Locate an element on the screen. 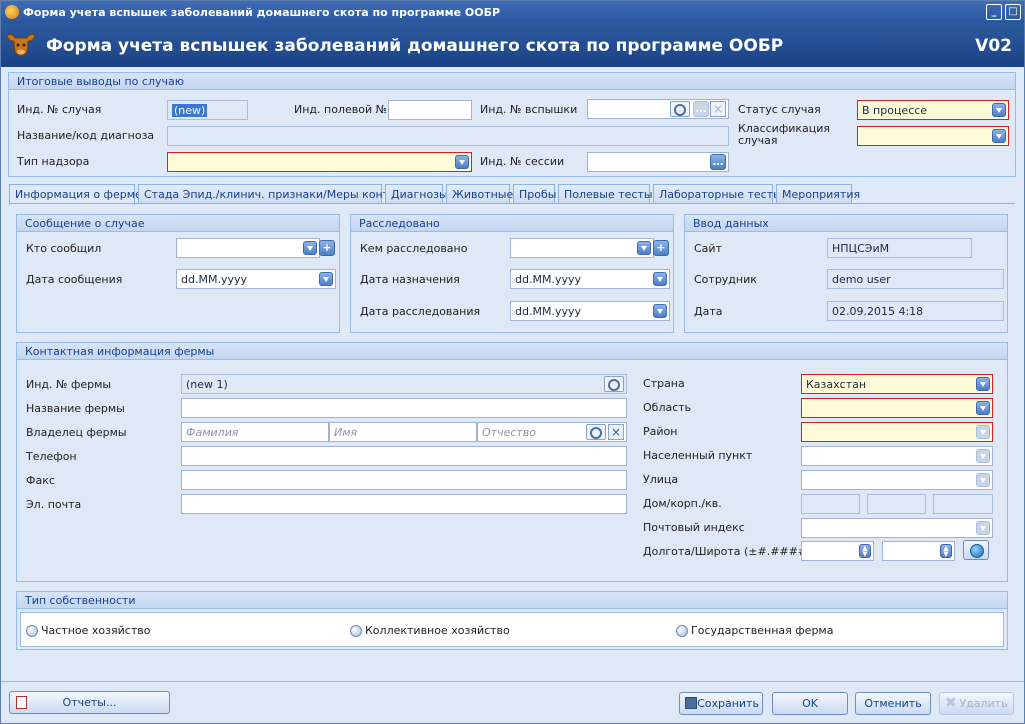 The width and height of the screenshot is (1025, 724). app-icon is located at coordinates (12, 12).